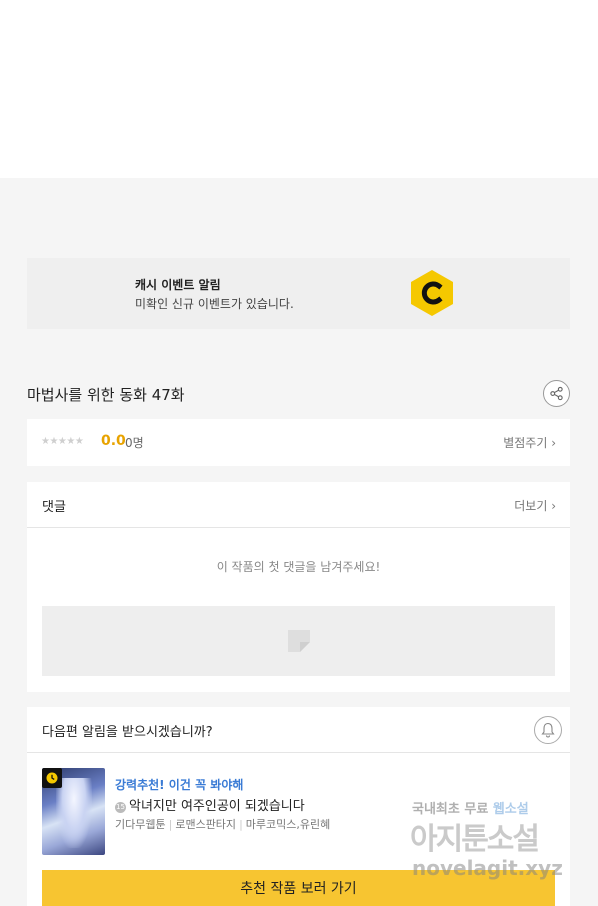 The width and height of the screenshot is (598, 906). I want to click on comment-input-icon, so click(299, 641).